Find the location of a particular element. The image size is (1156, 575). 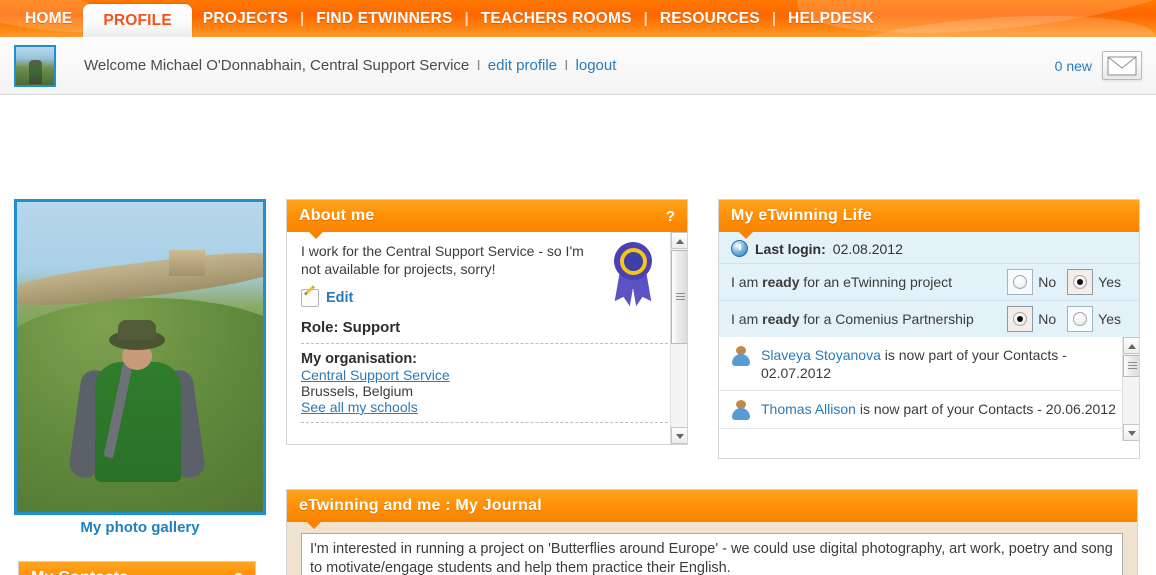

radio-comenius-no is located at coordinates (1020, 319).